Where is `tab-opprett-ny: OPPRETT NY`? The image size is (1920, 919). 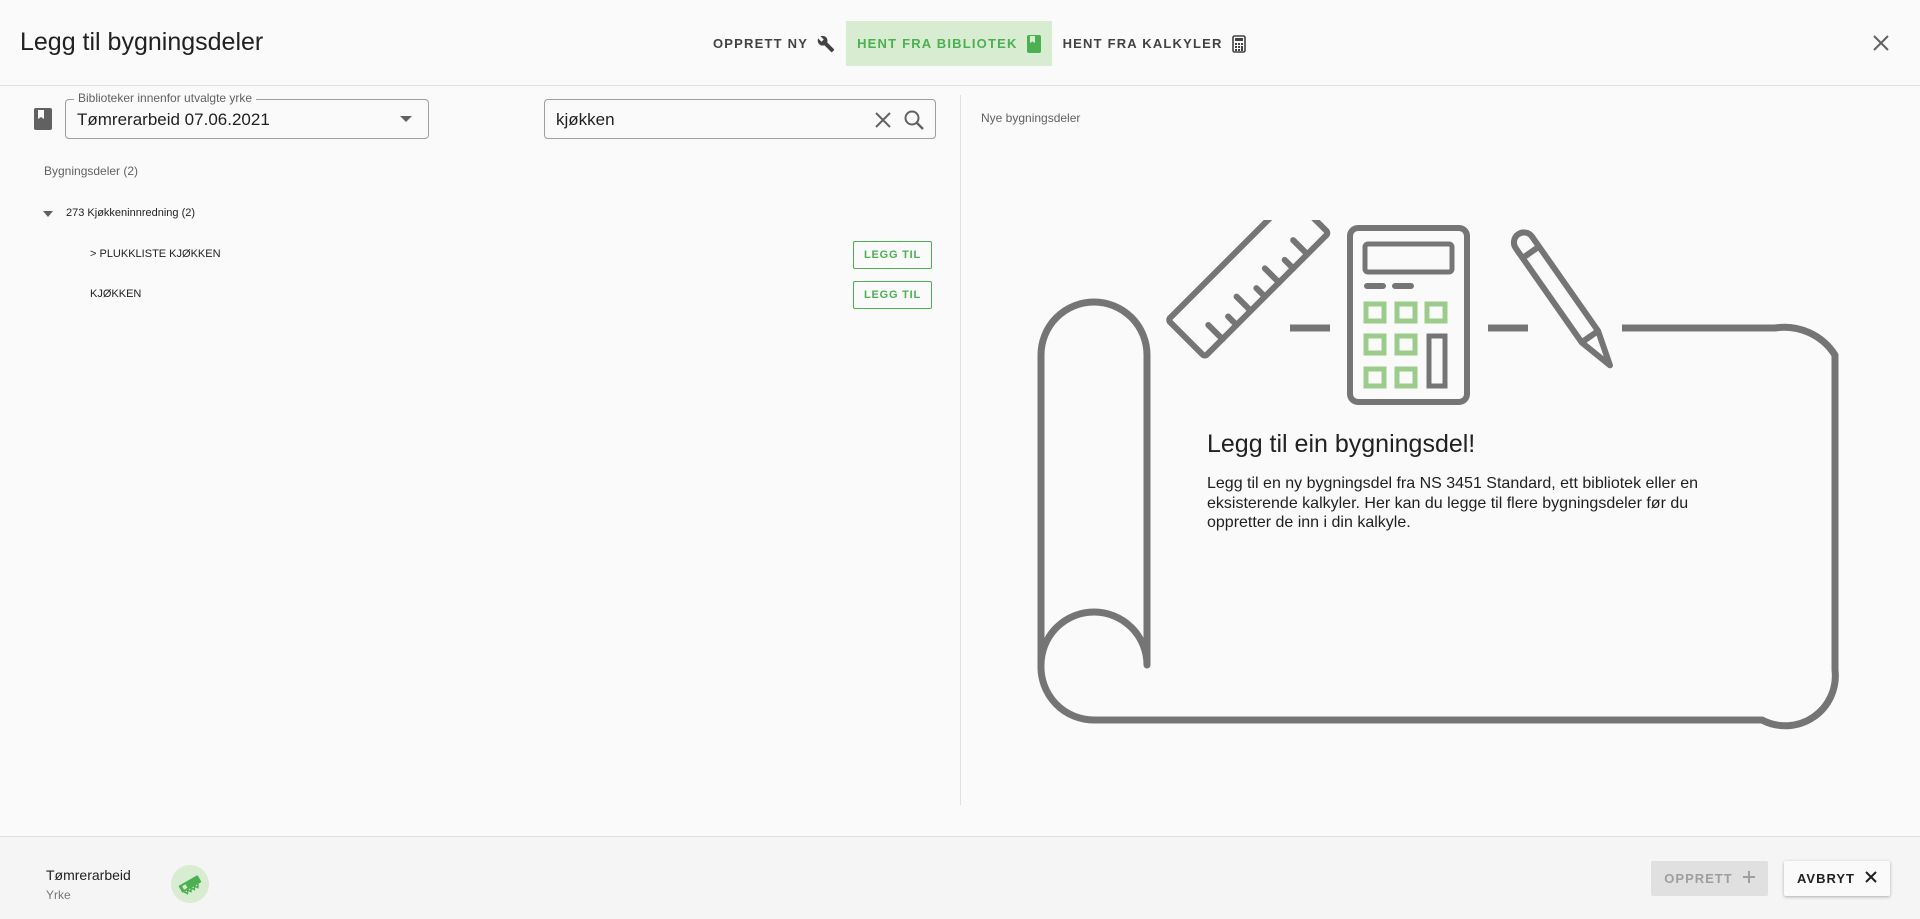
tab-opprett-ny: OPPRETT NY is located at coordinates (774, 43).